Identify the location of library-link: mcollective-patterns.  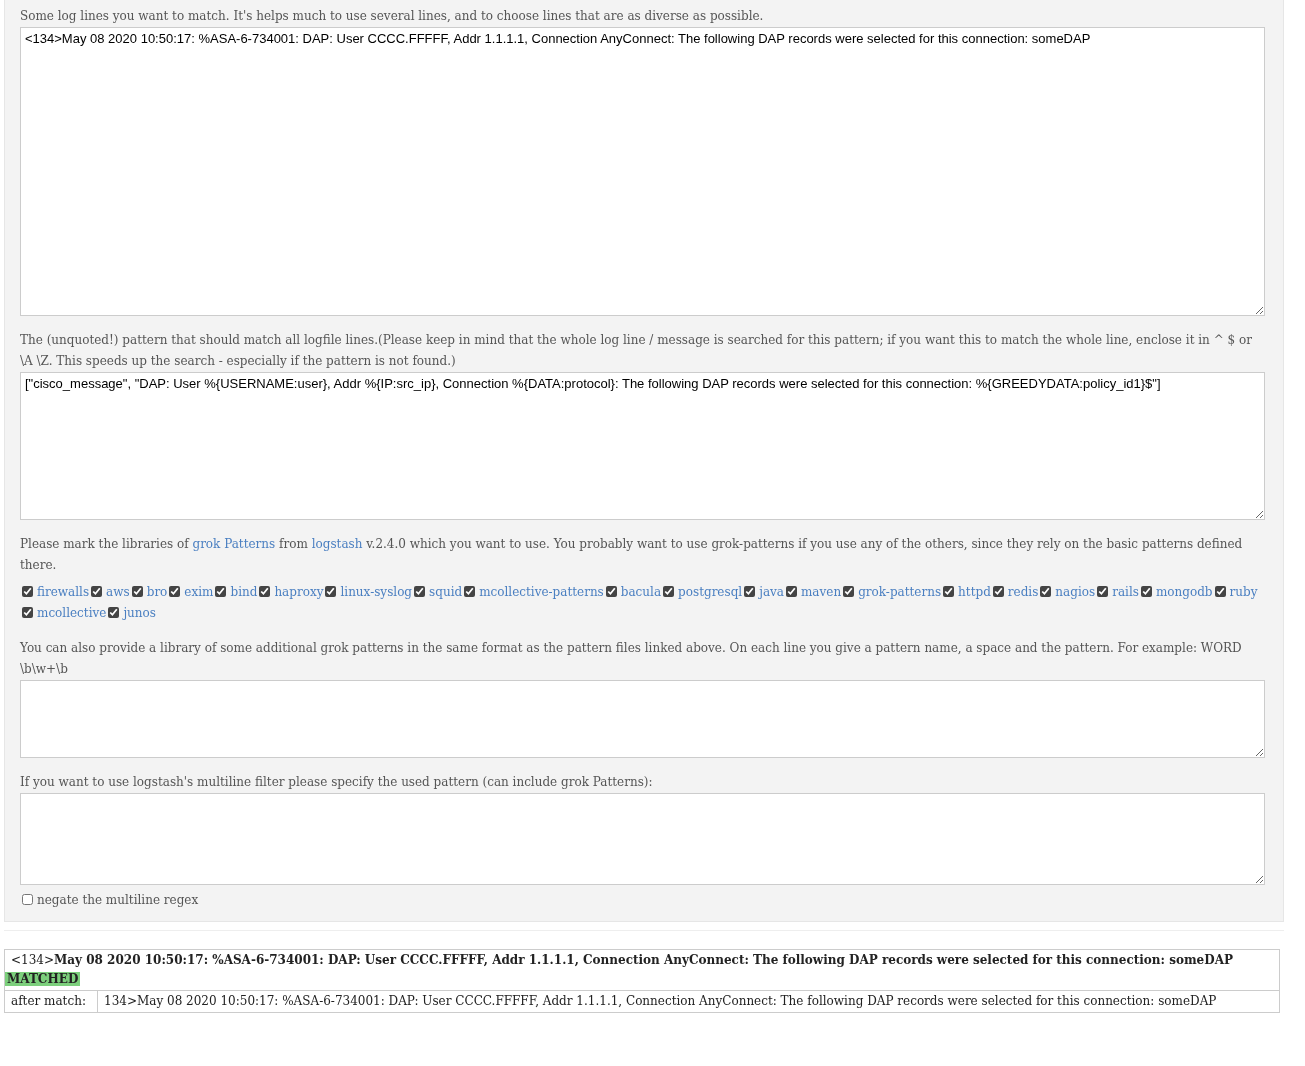
(541, 592).